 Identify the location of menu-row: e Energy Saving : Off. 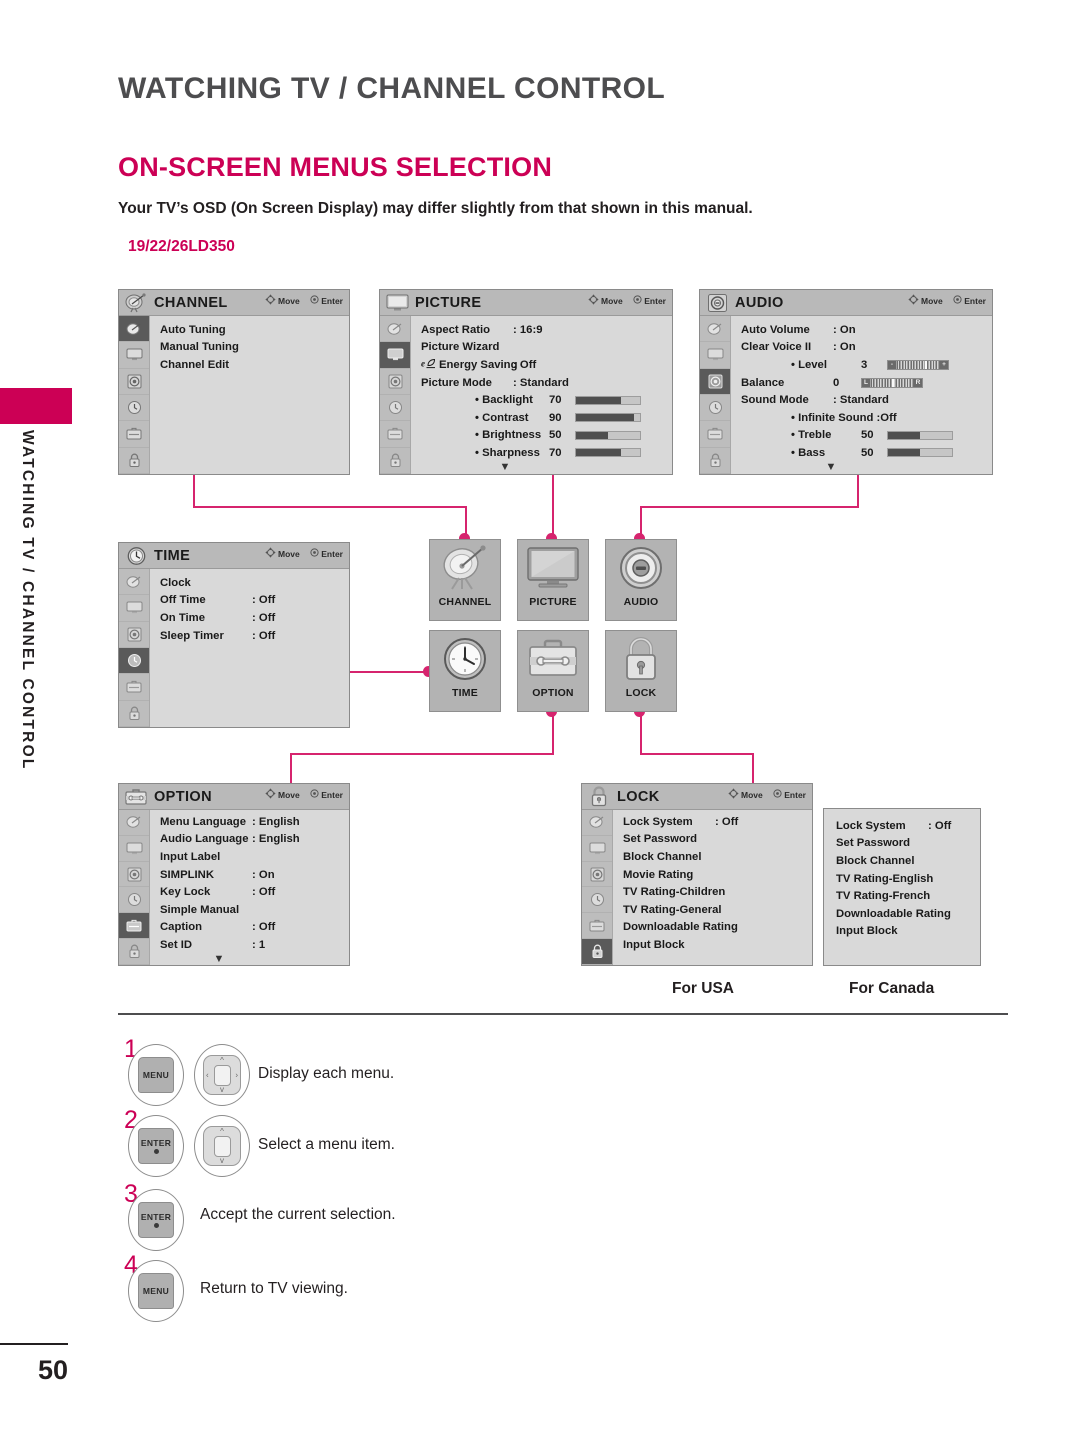
(546, 365).